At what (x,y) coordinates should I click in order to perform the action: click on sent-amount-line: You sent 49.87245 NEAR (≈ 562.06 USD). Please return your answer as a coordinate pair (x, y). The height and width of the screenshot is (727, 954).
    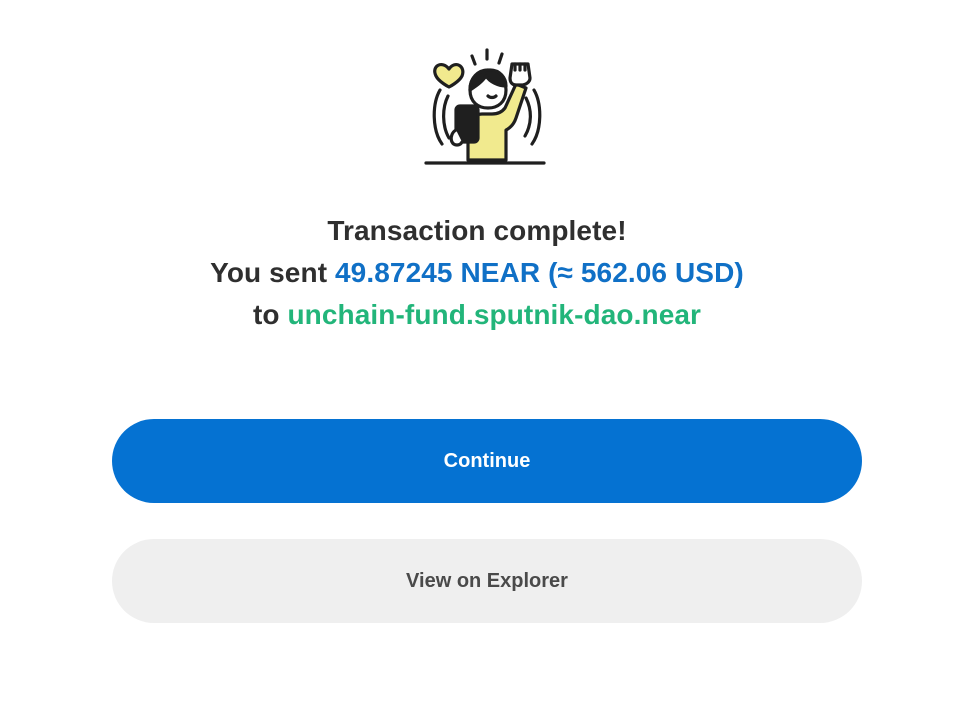
    Looking at the image, I should click on (477, 273).